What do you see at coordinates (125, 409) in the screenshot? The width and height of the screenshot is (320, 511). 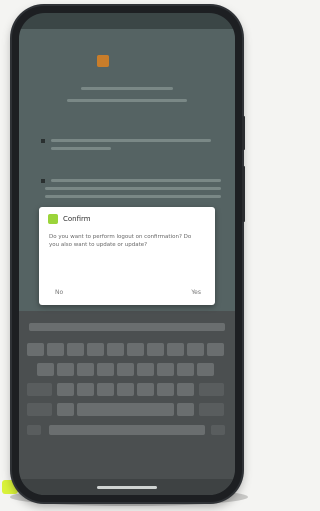 I see `space-key` at bounding box center [125, 409].